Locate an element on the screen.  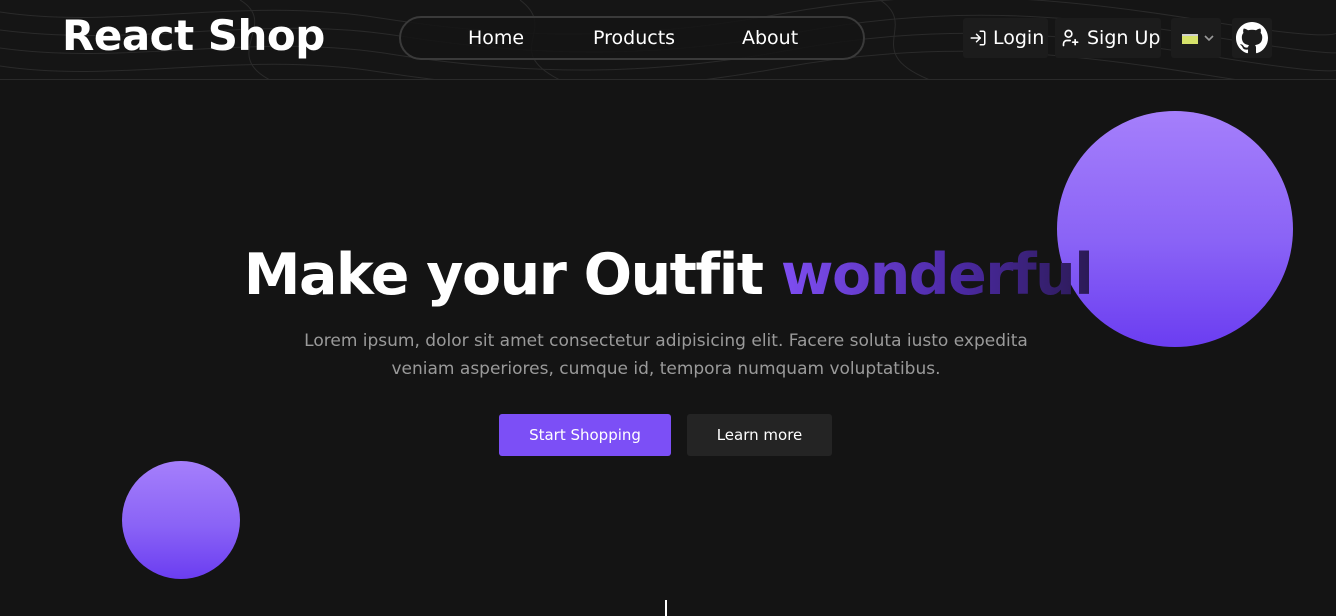
hero-title: Make your Outfit wonderful is located at coordinates (668, 275).